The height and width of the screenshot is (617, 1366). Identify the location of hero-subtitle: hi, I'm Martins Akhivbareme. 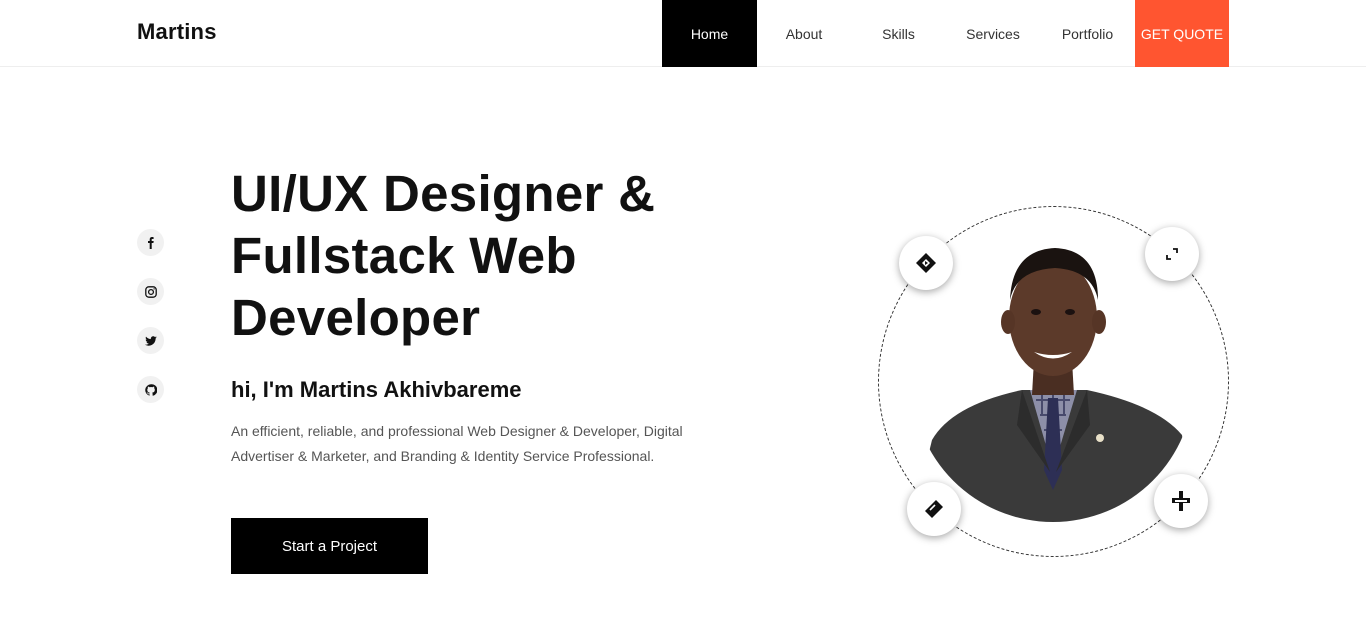
(376, 389).